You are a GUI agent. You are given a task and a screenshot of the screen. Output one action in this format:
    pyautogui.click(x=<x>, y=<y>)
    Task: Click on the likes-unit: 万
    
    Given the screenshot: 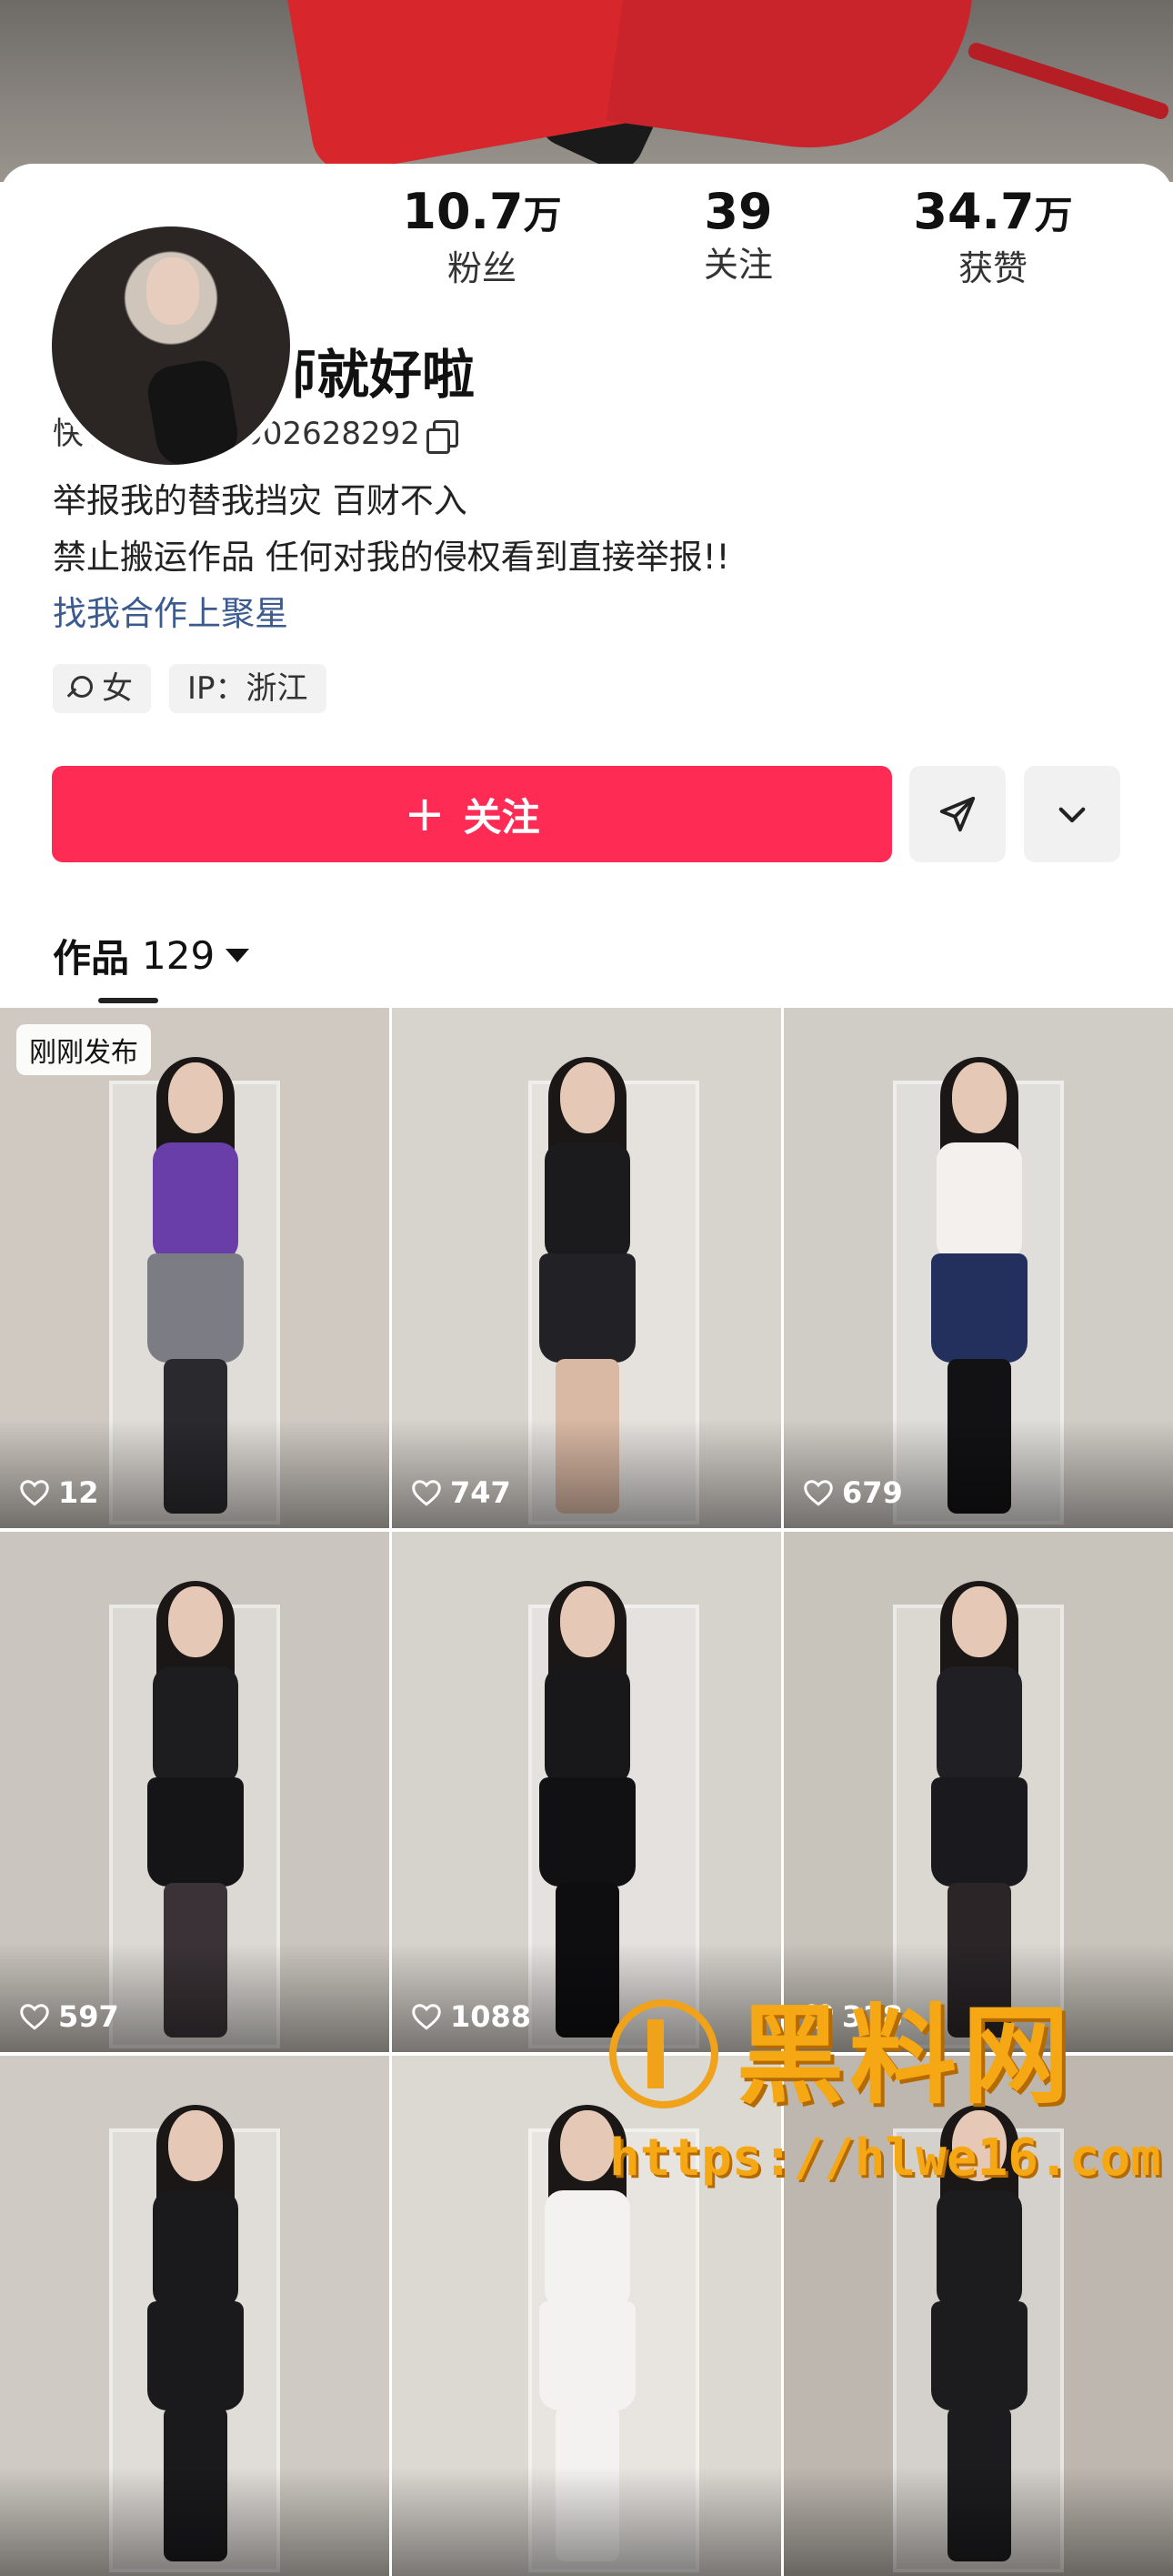 What is the action you would take?
    pyautogui.click(x=1054, y=215)
    